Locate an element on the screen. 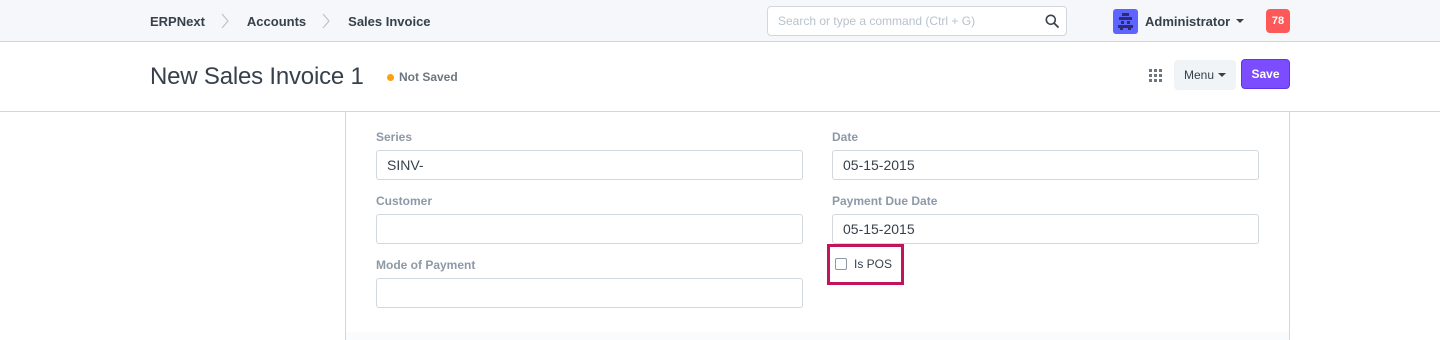 This screenshot has height=340, width=1440. user-name: Administrator is located at coordinates (1188, 21).